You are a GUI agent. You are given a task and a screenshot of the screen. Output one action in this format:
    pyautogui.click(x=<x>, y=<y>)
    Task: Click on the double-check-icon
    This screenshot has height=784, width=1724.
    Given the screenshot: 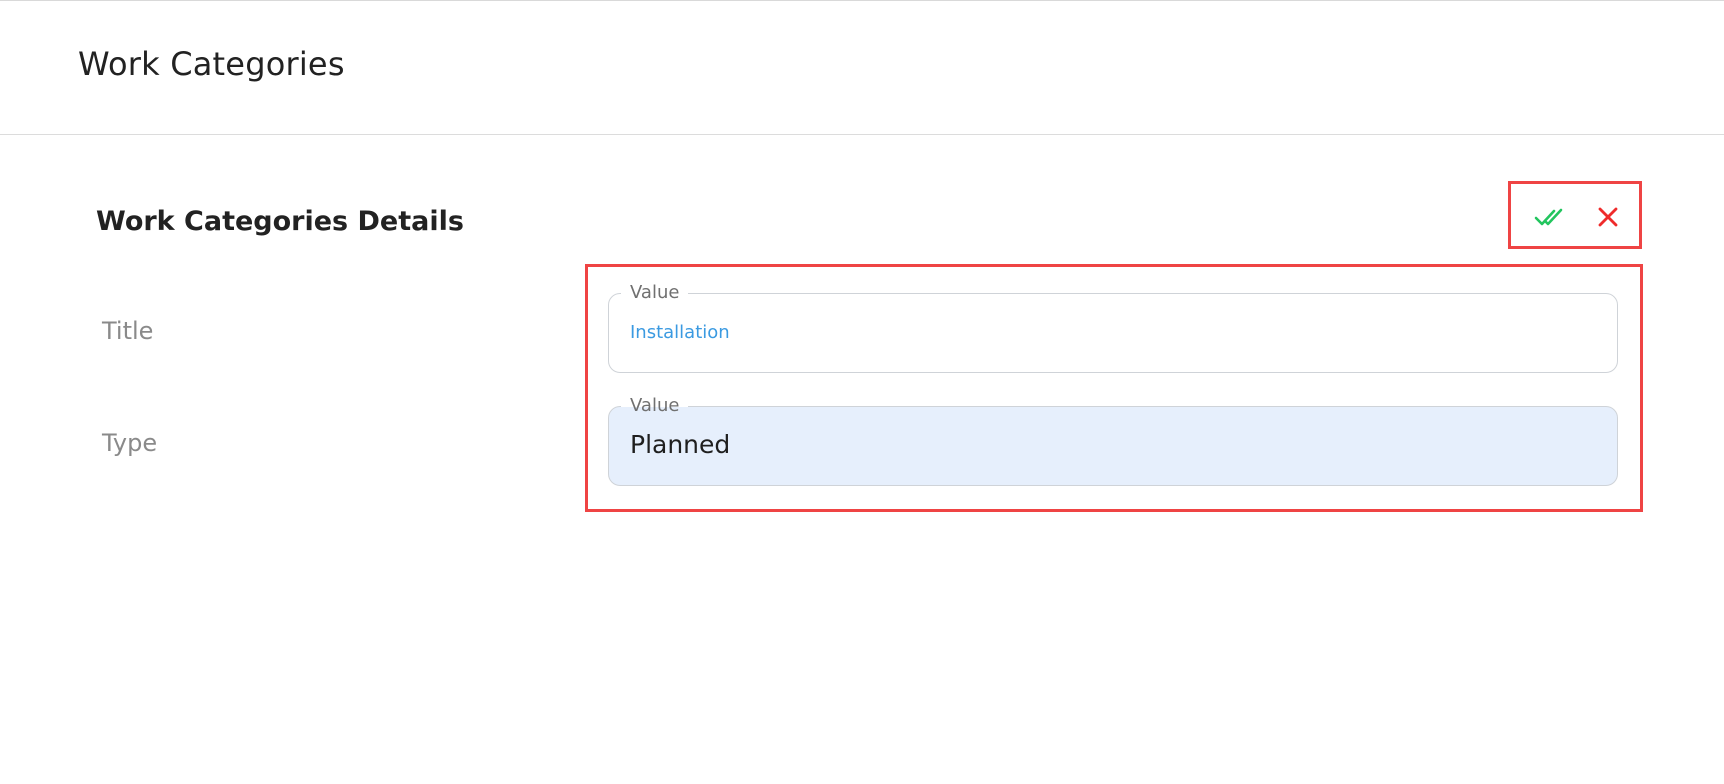 What is the action you would take?
    pyautogui.click(x=1548, y=217)
    